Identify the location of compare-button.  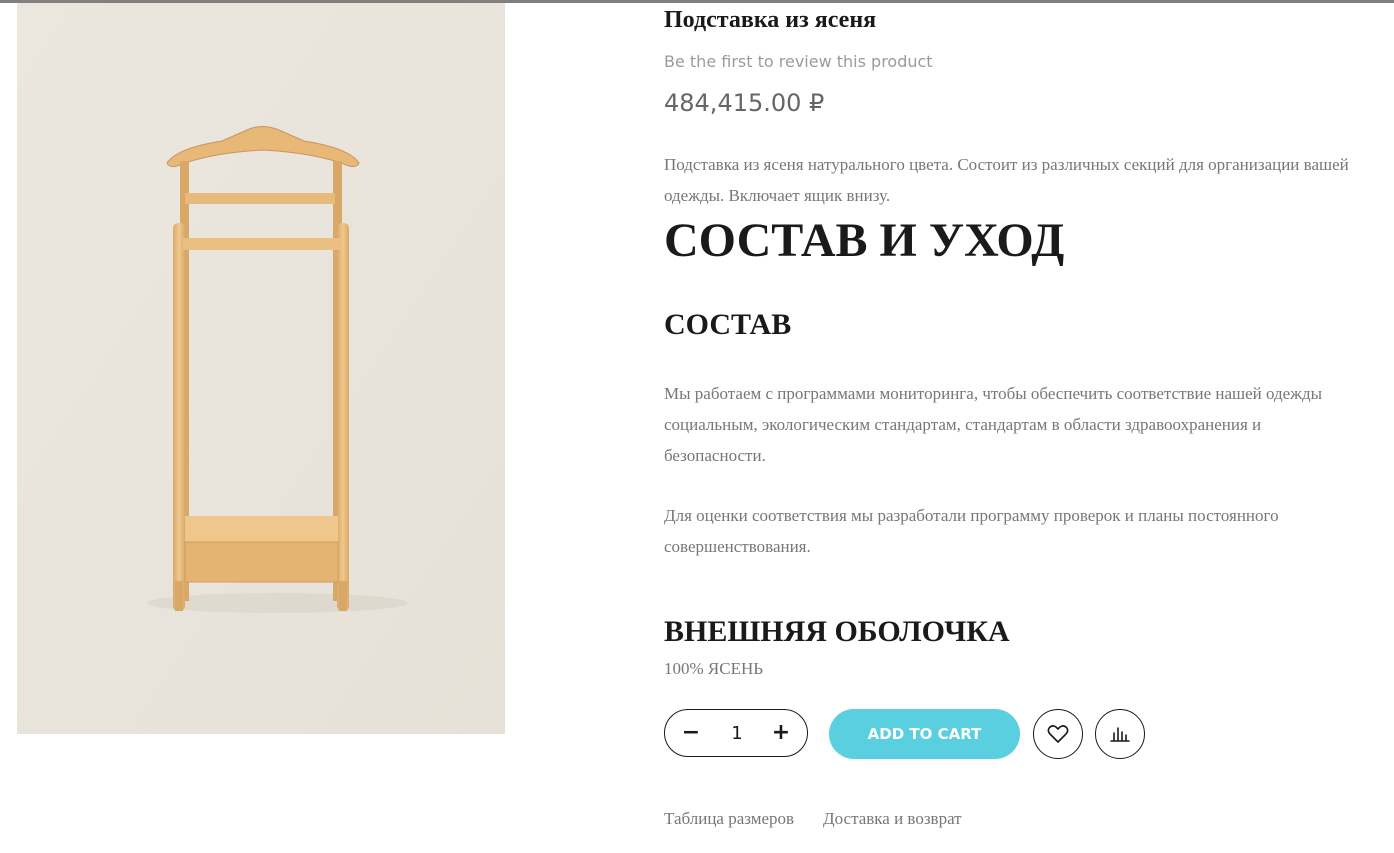
(1120, 734).